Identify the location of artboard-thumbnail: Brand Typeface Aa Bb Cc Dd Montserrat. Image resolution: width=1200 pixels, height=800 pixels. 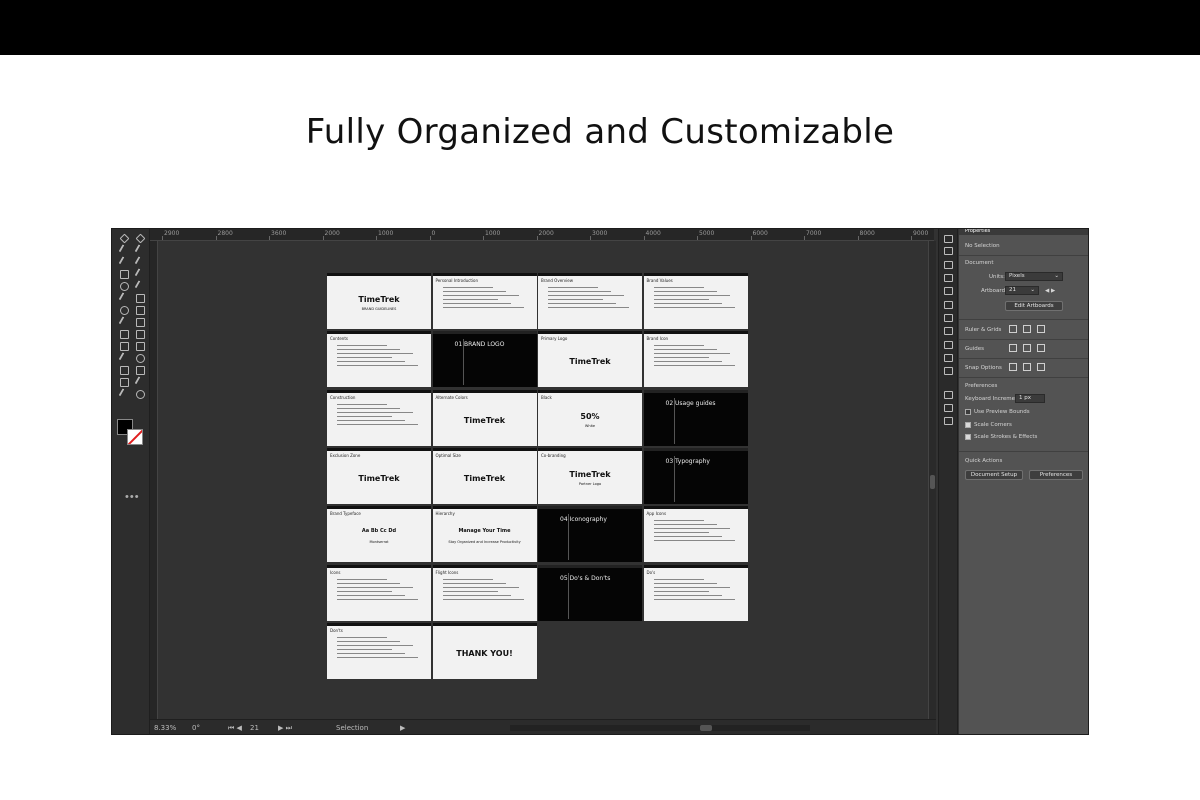
(379, 534).